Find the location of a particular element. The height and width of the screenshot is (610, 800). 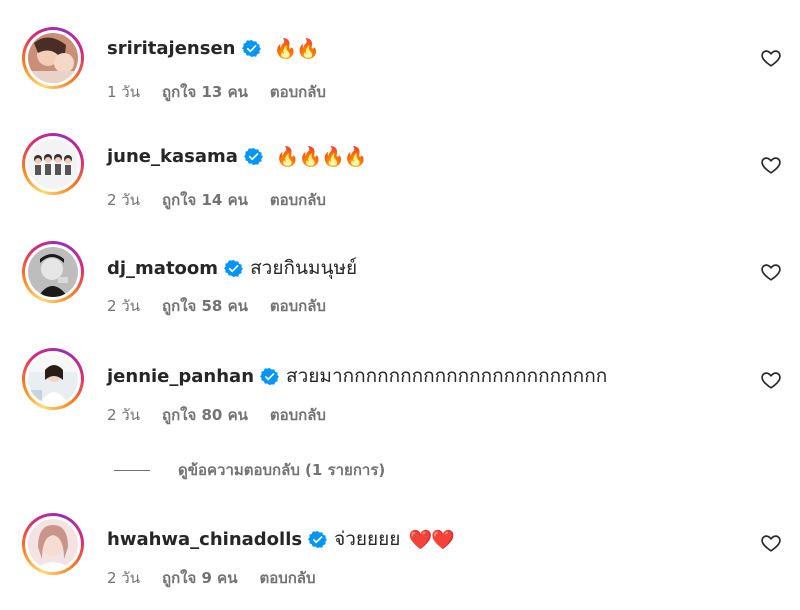

username: jennie_panhan is located at coordinates (180, 376).